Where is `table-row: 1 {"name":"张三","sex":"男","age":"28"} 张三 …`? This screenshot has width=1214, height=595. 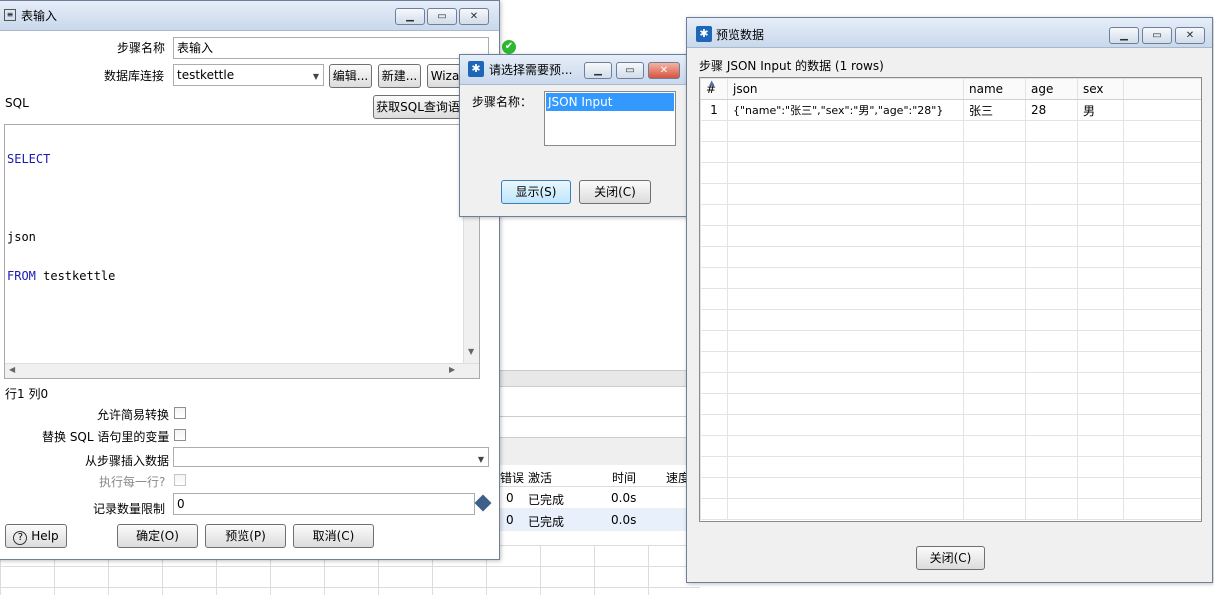
table-row: 1 {"name":"张三","sex":"男","age":"28"} 张三 … is located at coordinates (950, 110).